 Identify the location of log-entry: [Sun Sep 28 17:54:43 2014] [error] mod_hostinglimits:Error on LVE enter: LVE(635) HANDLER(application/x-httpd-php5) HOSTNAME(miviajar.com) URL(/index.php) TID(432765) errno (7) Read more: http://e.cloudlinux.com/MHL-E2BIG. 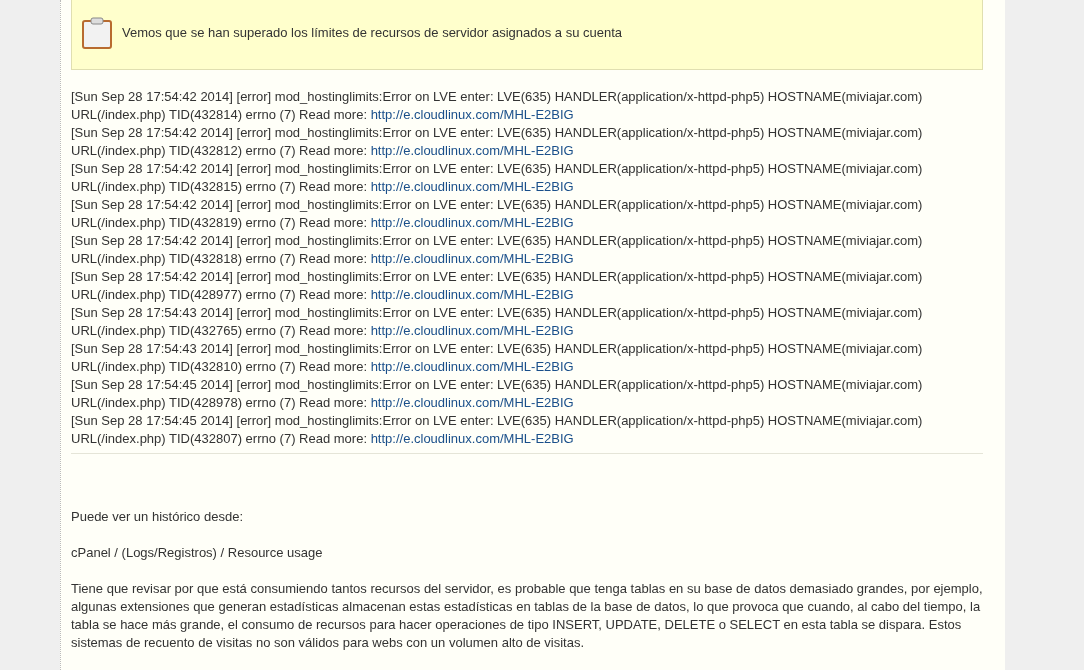
(497, 322).